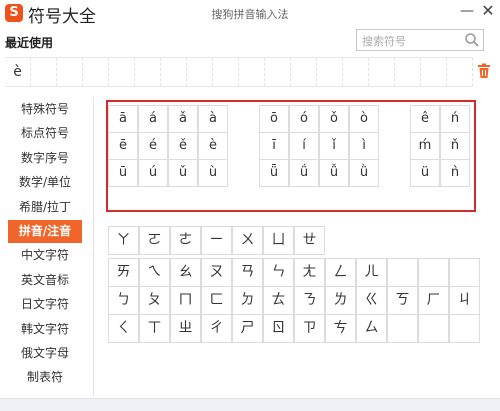 The width and height of the screenshot is (500, 411). What do you see at coordinates (45, 158) in the screenshot?
I see `sidebar-item: 数字序号` at bounding box center [45, 158].